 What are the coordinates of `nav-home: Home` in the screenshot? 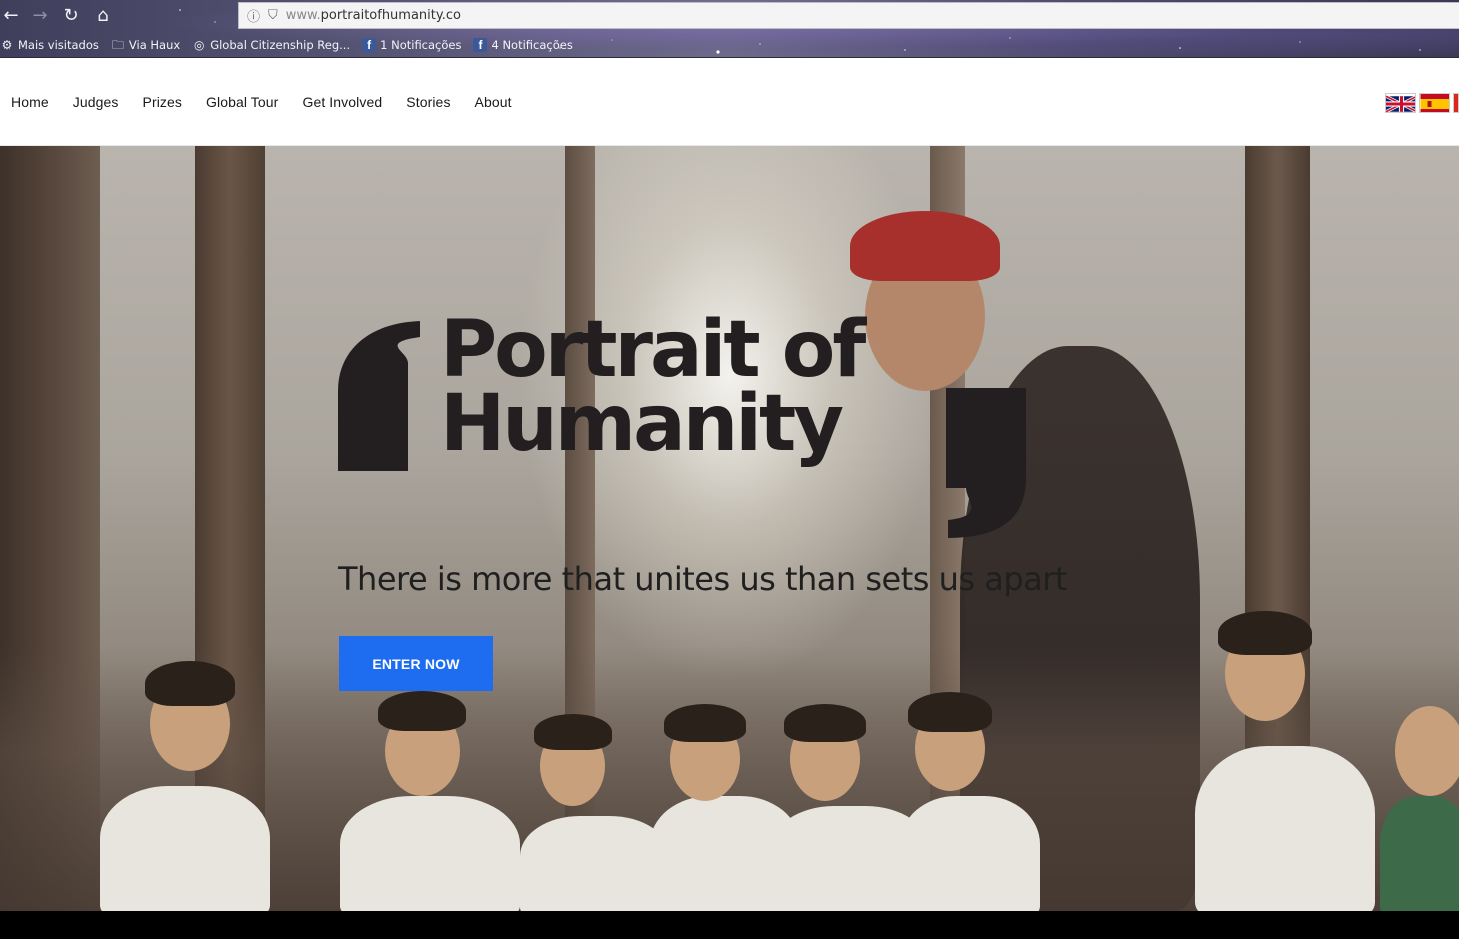 It's located at (30, 102).